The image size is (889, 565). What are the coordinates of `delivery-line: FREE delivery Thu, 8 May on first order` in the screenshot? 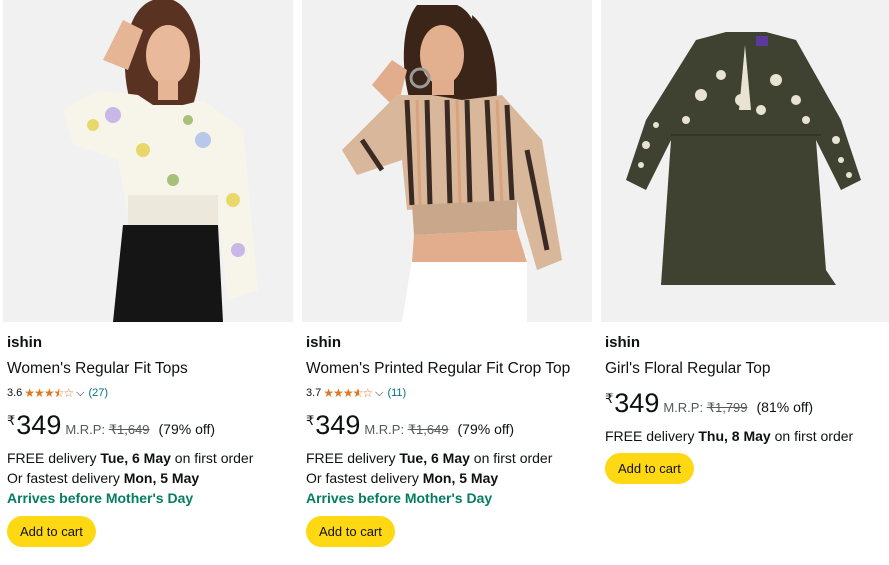 It's located at (745, 436).